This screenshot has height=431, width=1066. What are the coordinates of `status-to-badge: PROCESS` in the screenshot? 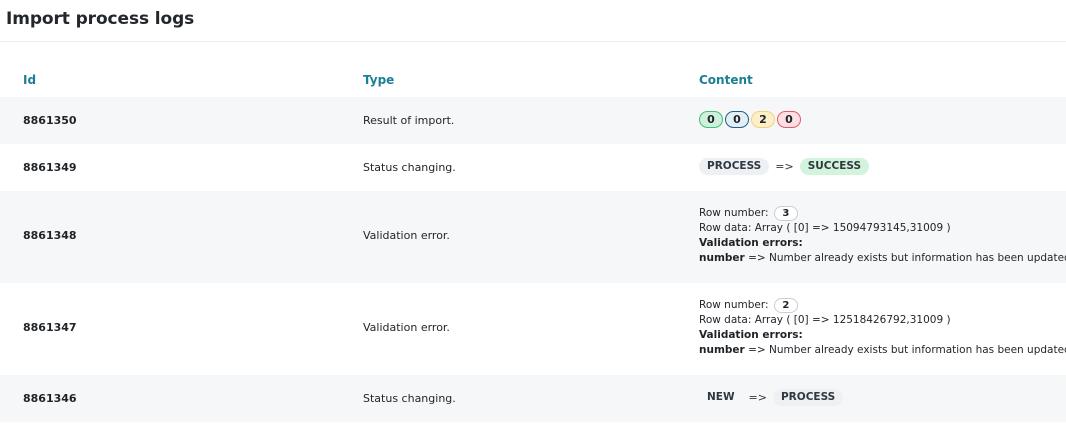 It's located at (808, 397).